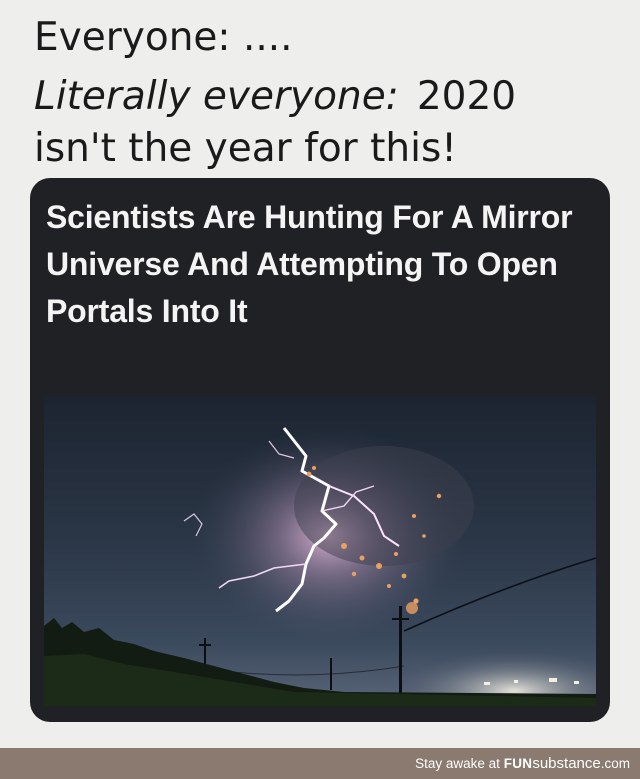 This screenshot has height=779, width=640. What do you see at coordinates (615, 763) in the screenshot?
I see `watermark-suffix: .com` at bounding box center [615, 763].